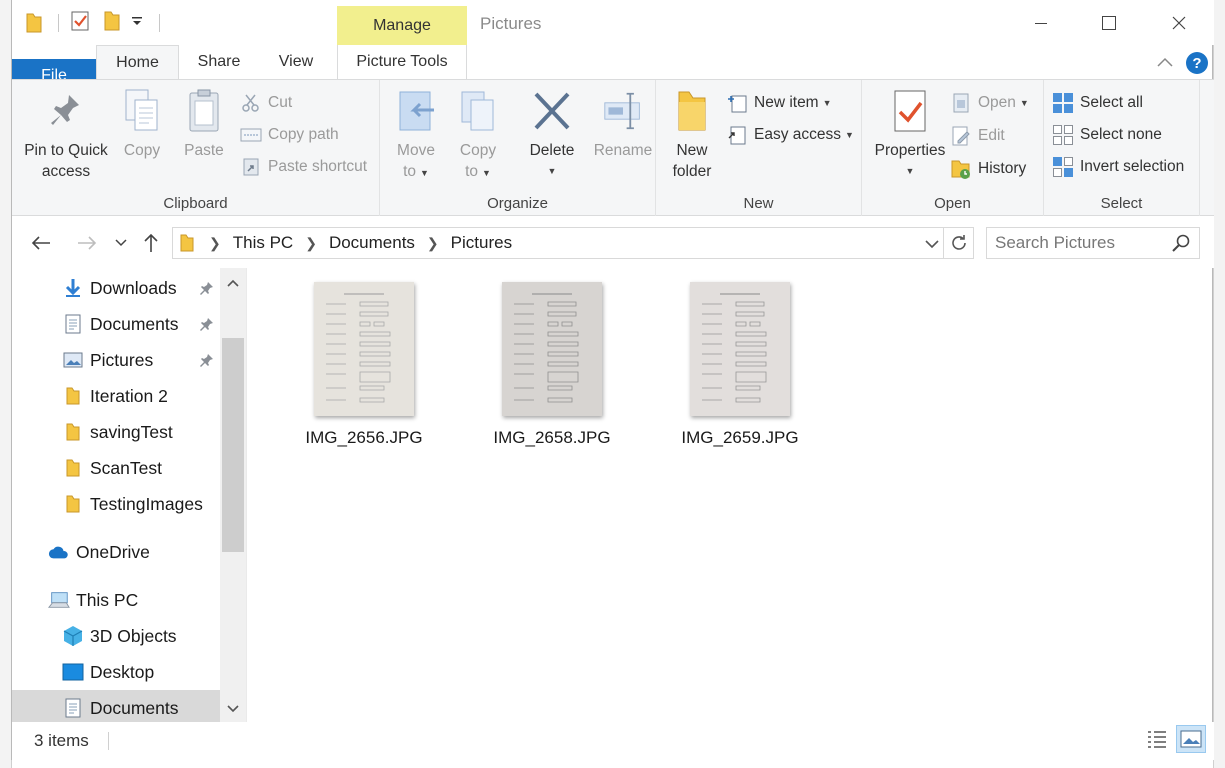  I want to click on rename-label: Rename, so click(623, 150).